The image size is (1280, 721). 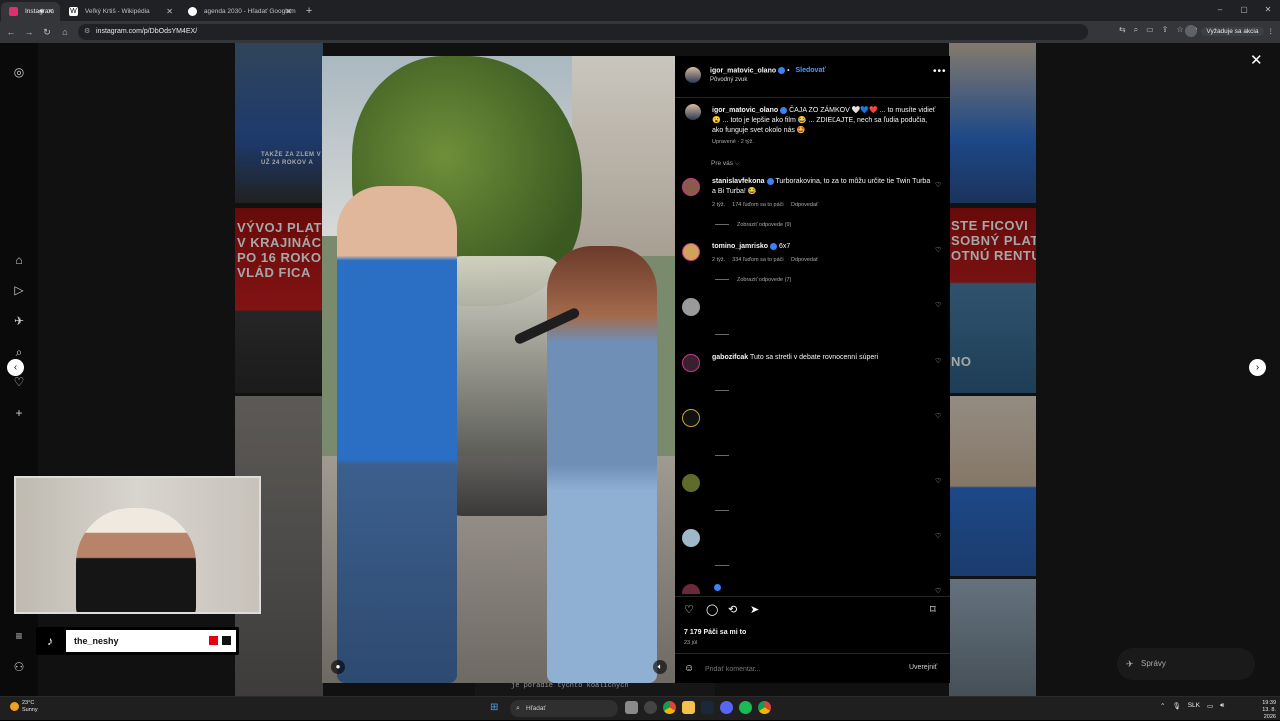 What do you see at coordinates (19, 72) in the screenshot?
I see `instagram-logo-icon: ◎` at bounding box center [19, 72].